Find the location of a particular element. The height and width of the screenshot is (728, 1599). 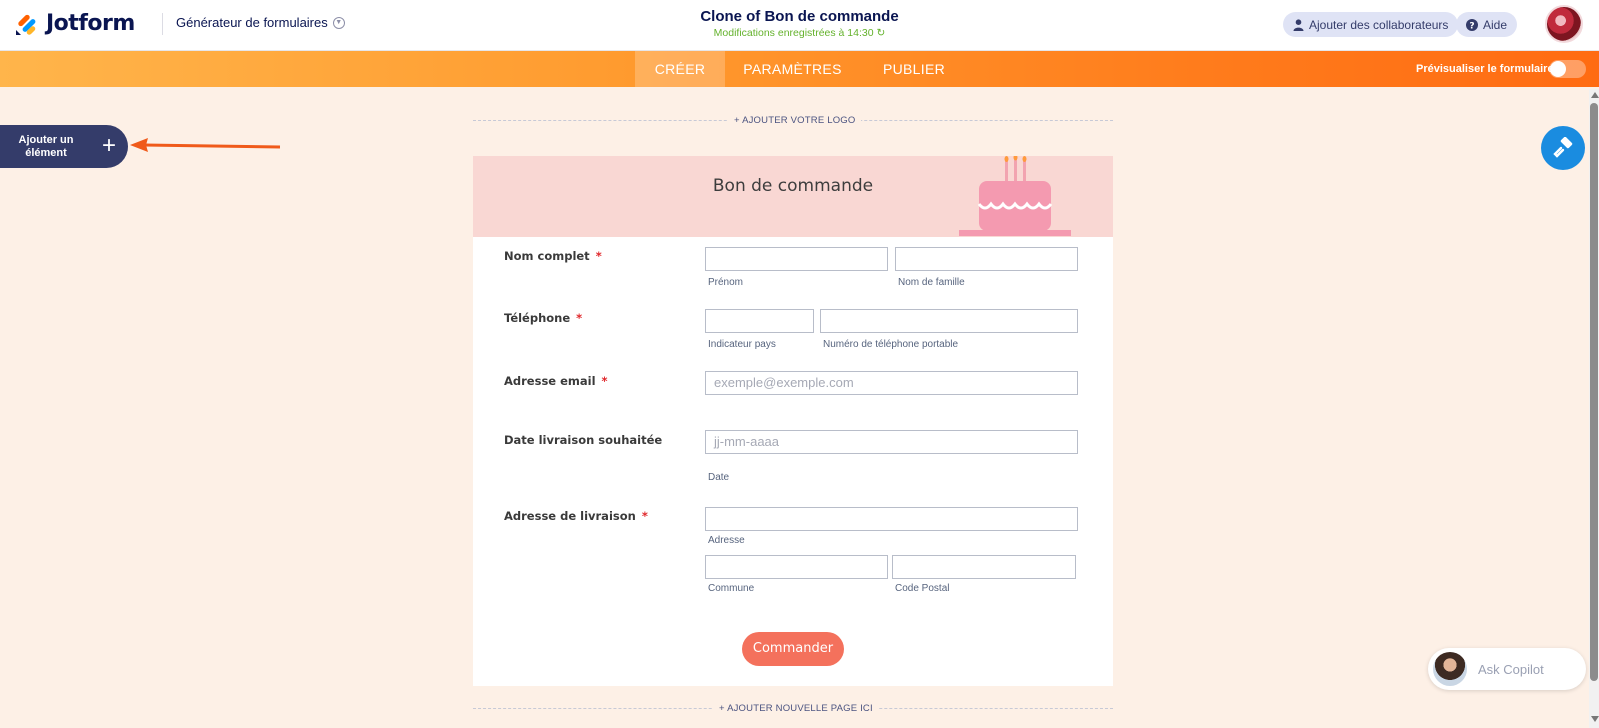

add-collaborators-button: Ajouter des collaborateurs is located at coordinates (1371, 24).